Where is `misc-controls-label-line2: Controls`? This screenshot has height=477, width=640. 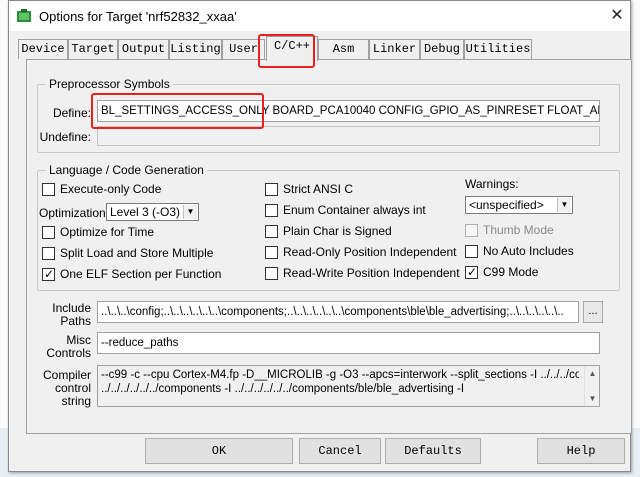
misc-controls-label-line2: Controls is located at coordinates (68, 353).